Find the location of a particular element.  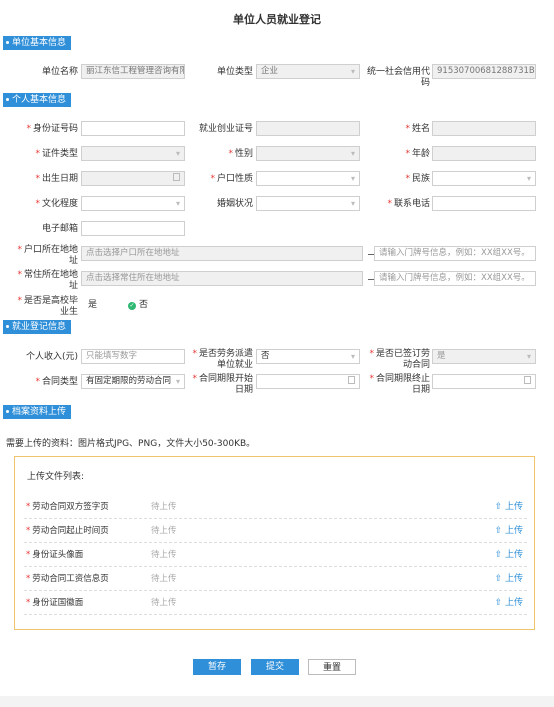

contract-signed-select: 是 is located at coordinates (484, 356).